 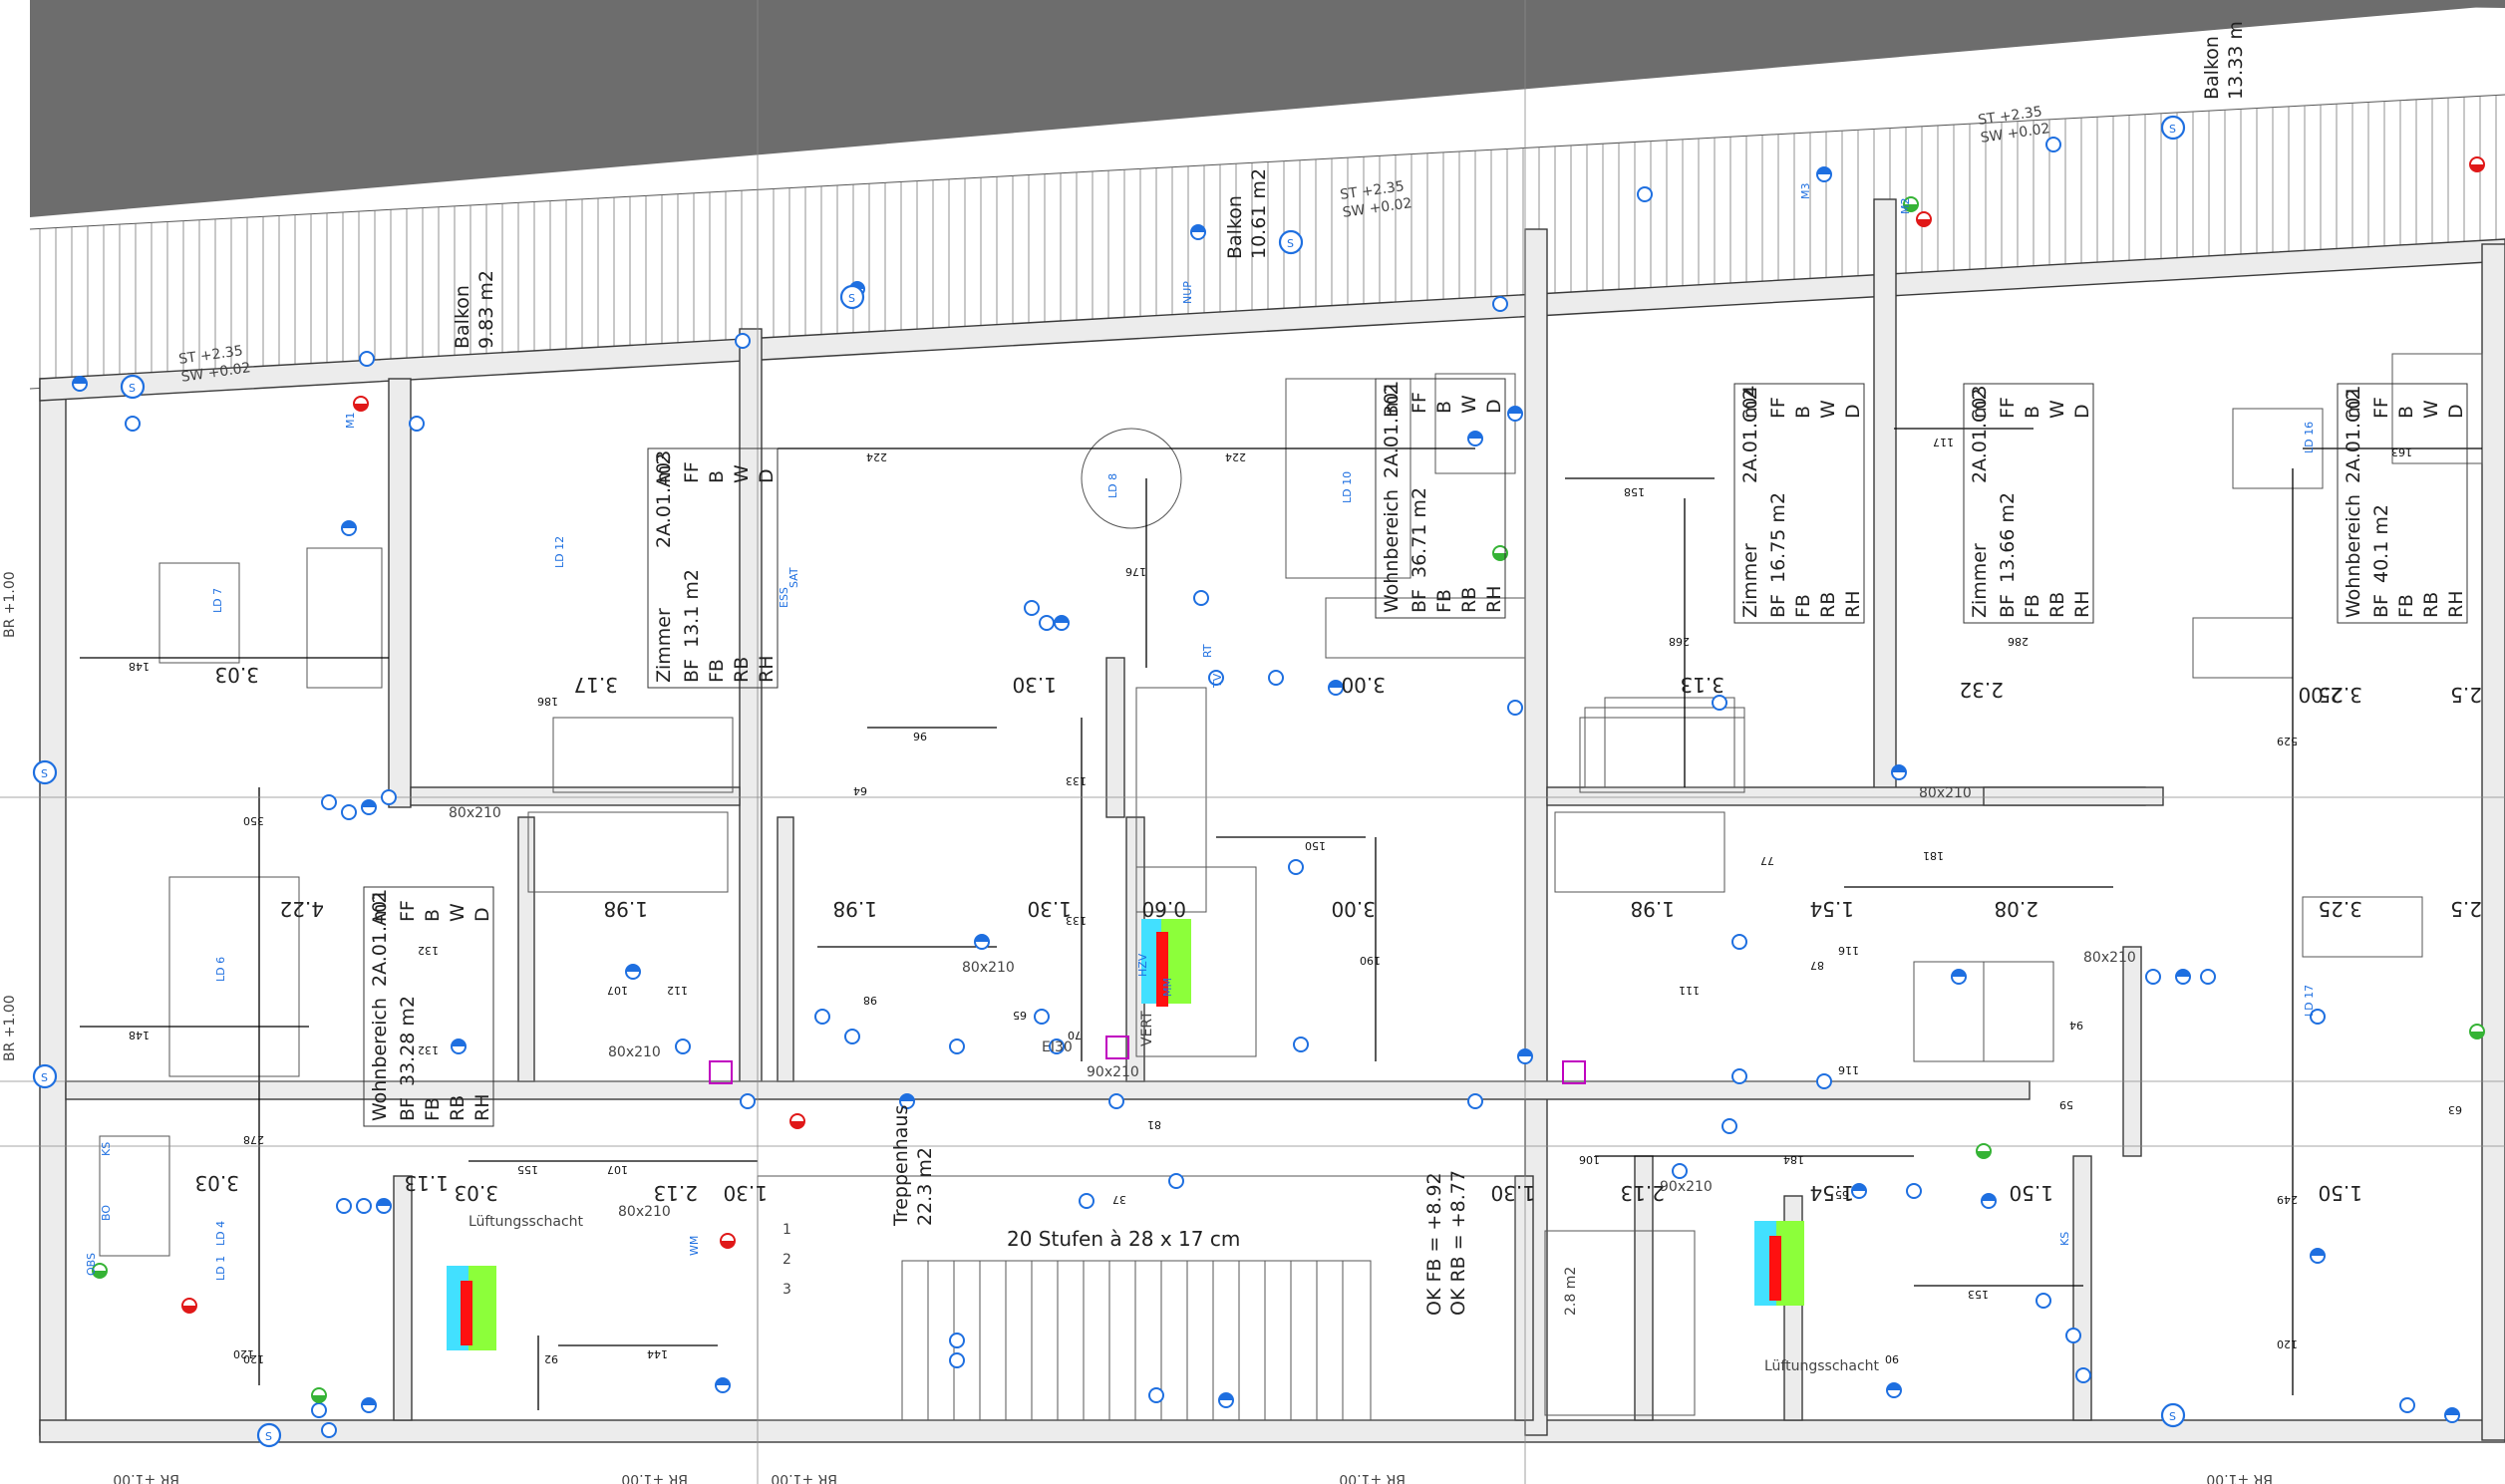 I want to click on dimension-value: 98, so click(x=870, y=1000).